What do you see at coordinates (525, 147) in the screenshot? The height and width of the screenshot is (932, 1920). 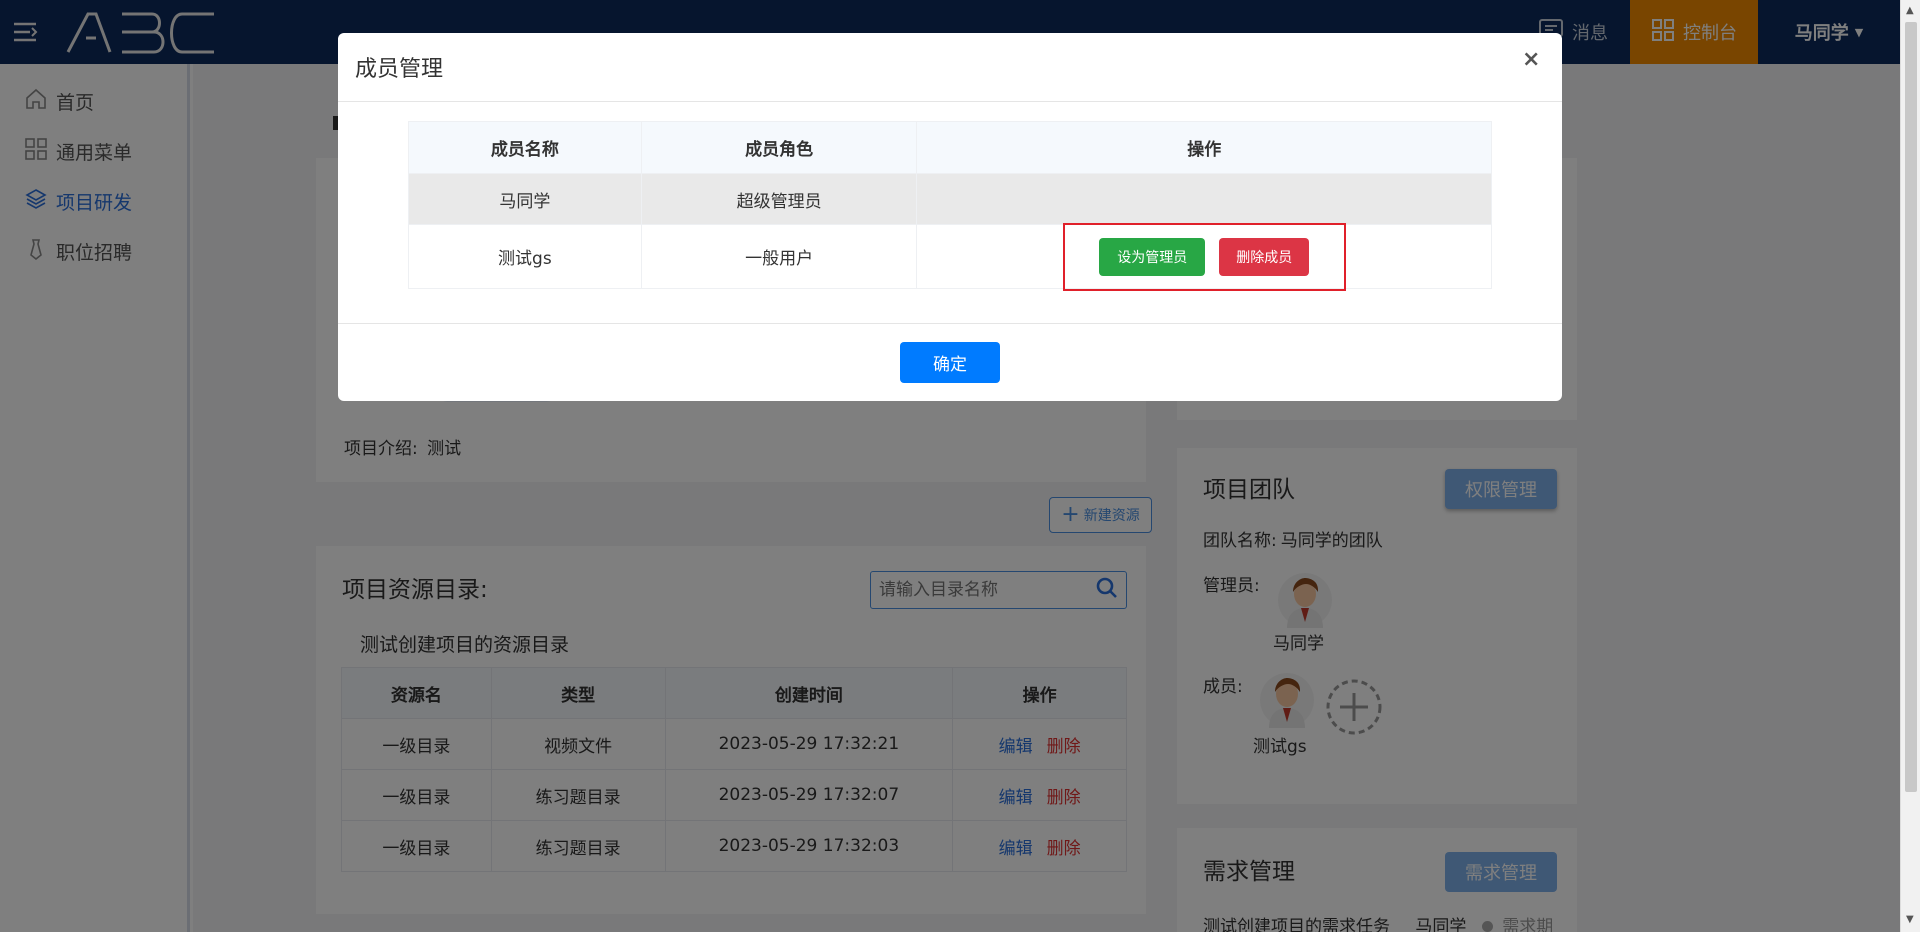 I see `column-header: 成员名称` at bounding box center [525, 147].